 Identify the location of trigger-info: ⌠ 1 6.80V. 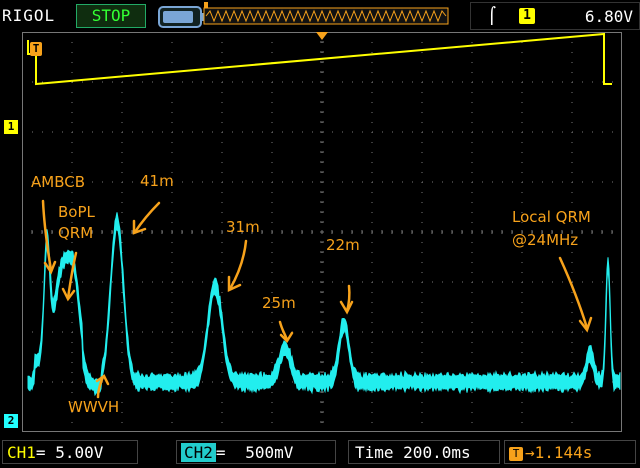
(555, 16).